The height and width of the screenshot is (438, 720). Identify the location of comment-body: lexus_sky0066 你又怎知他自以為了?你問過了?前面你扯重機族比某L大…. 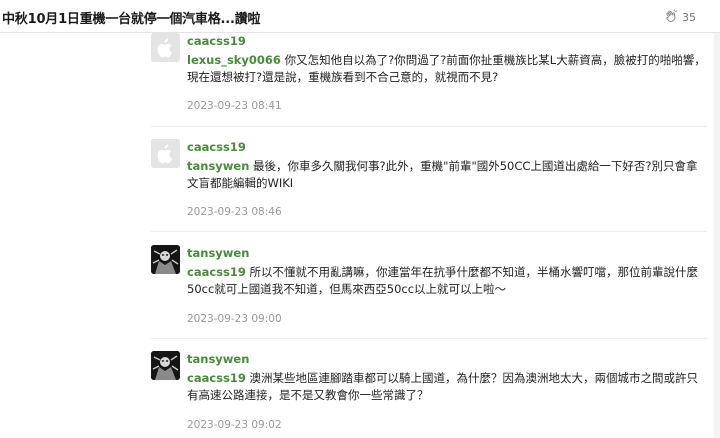
(447, 68).